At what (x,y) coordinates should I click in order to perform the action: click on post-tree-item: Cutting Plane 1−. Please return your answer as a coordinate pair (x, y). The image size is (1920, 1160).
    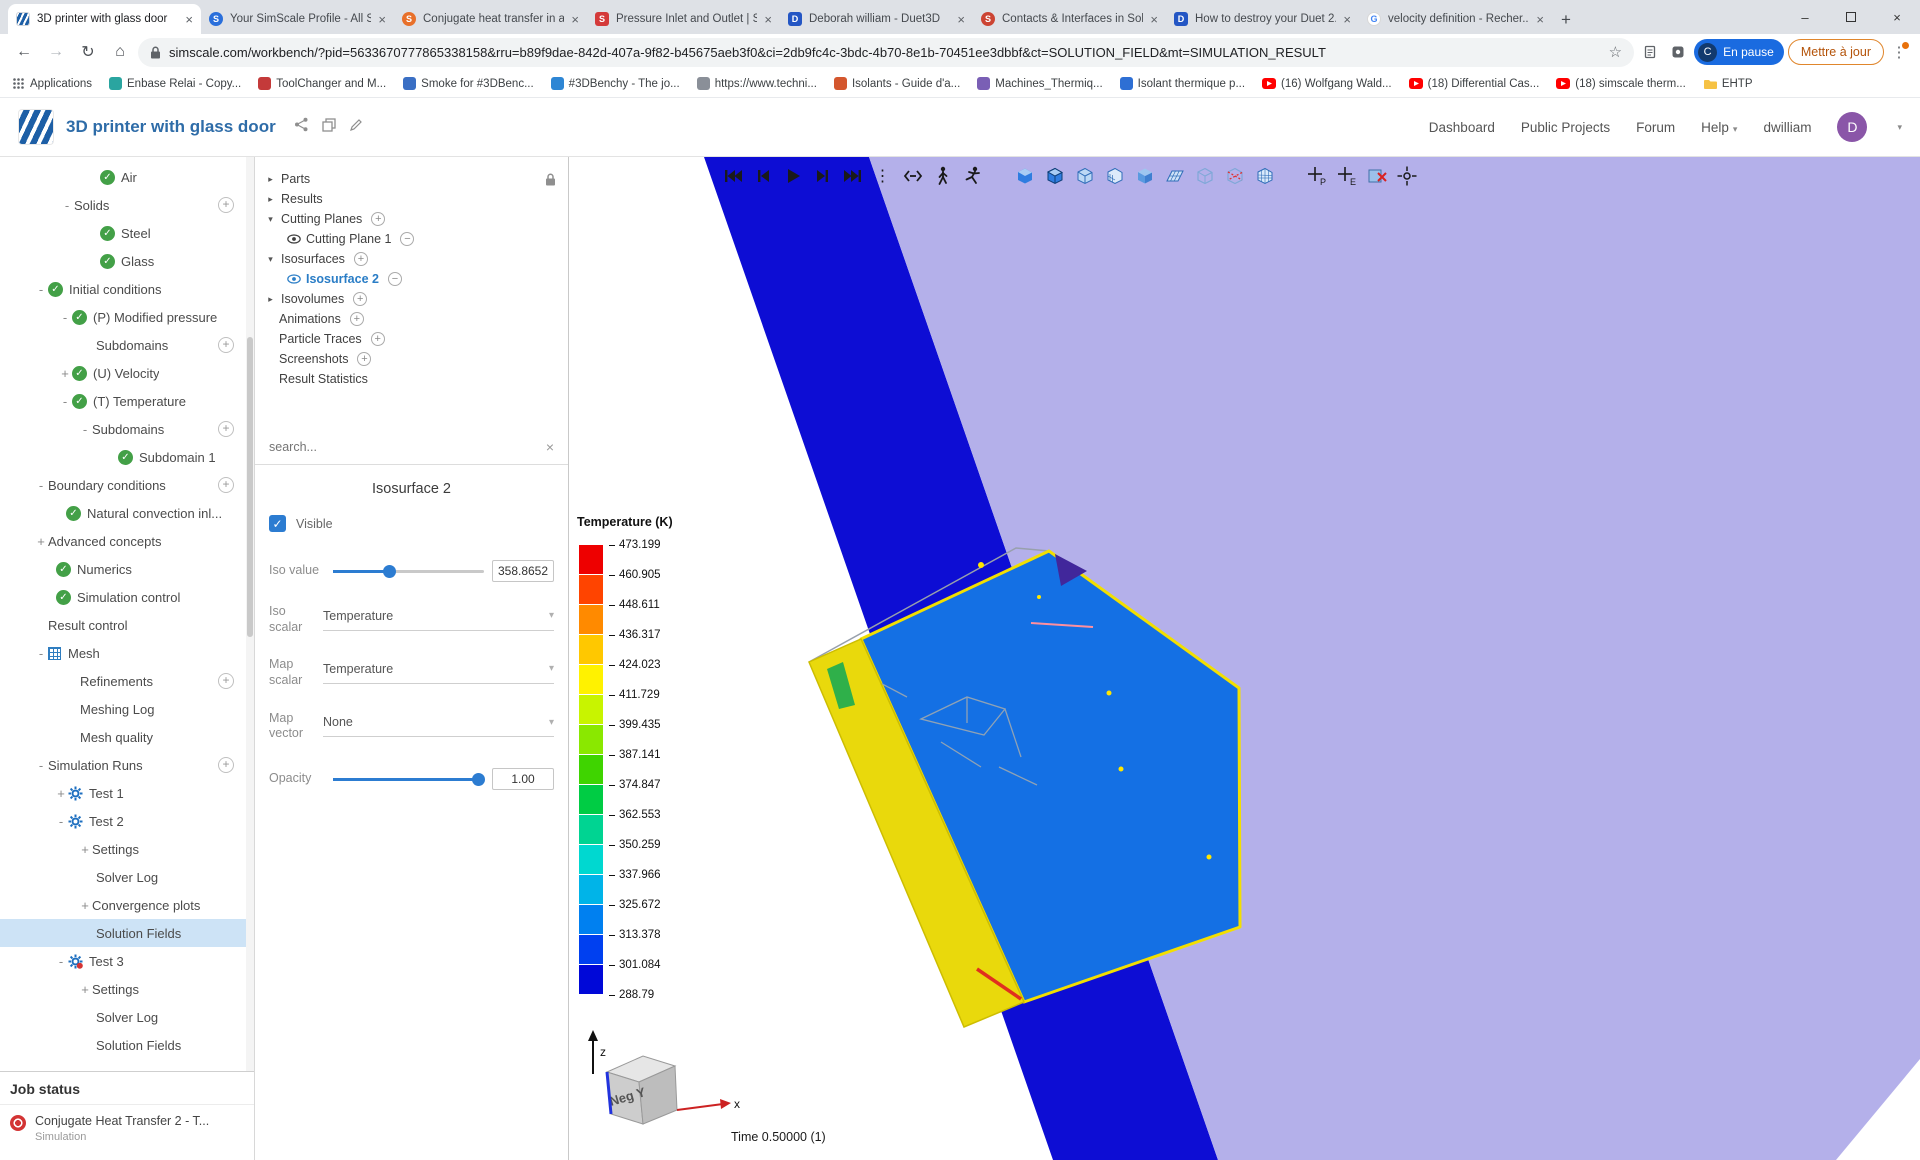
    Looking at the image, I should click on (411, 239).